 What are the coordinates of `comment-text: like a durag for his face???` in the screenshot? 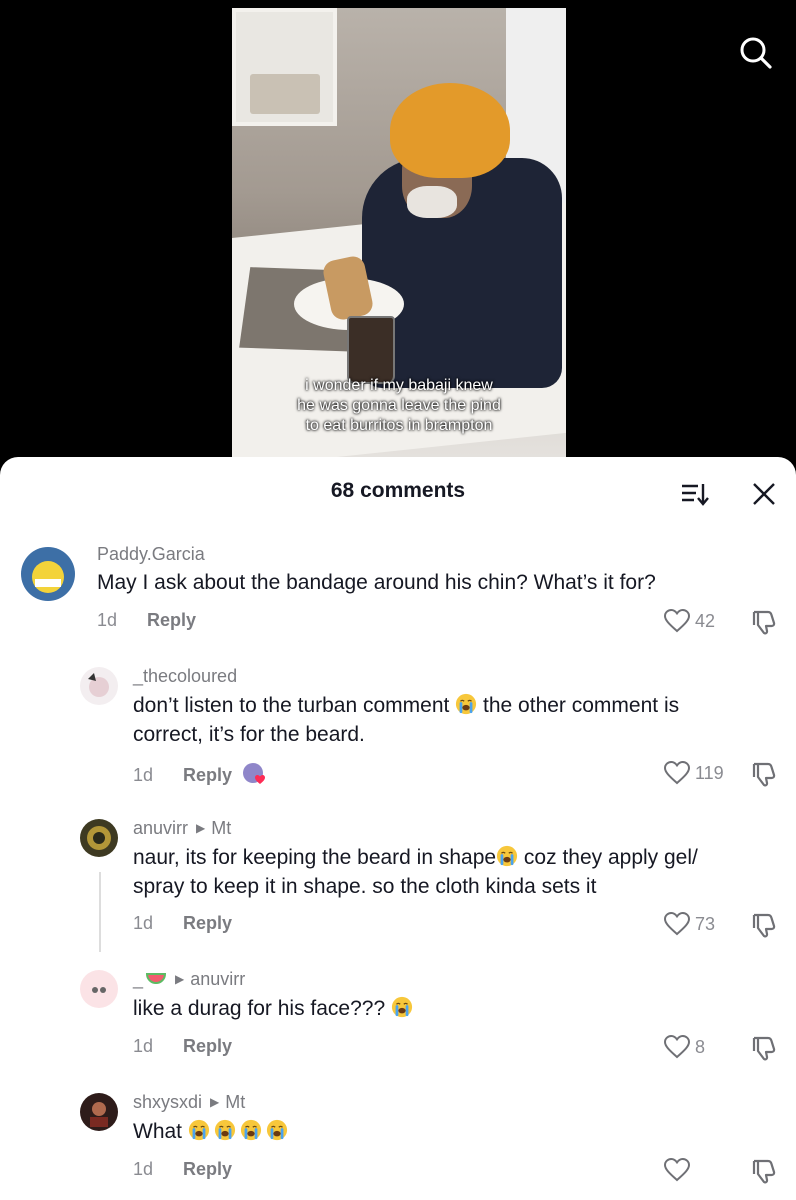 It's located at (273, 1008).